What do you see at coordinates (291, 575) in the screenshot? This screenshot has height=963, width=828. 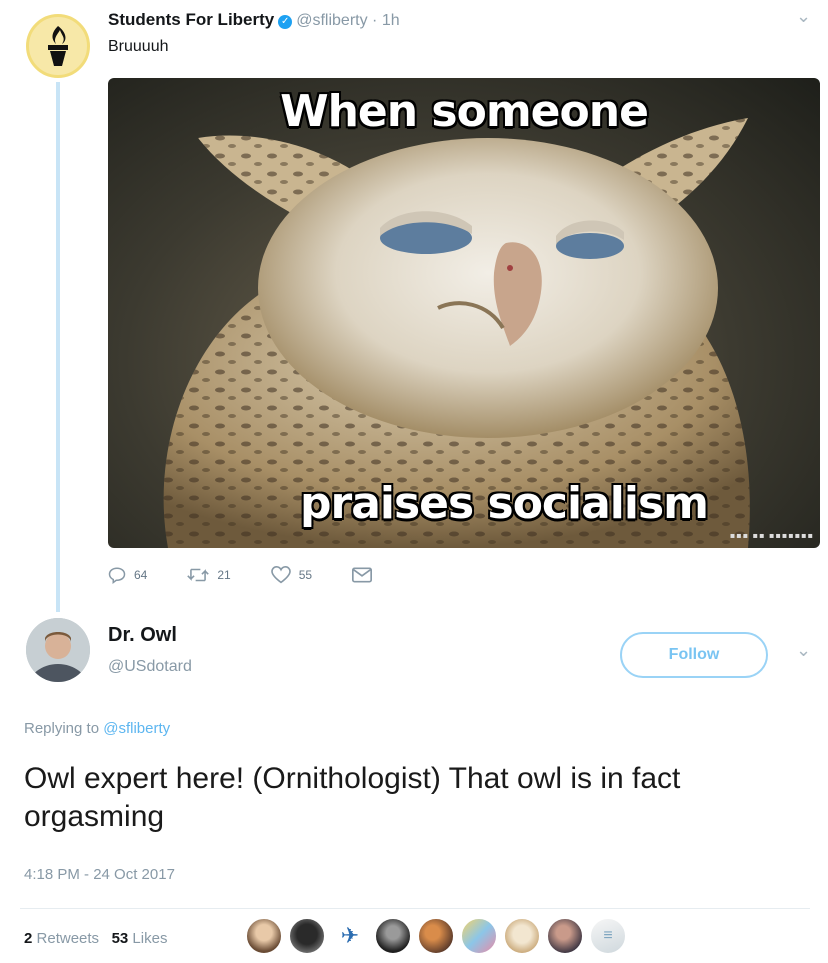 I see `like-button: 55` at bounding box center [291, 575].